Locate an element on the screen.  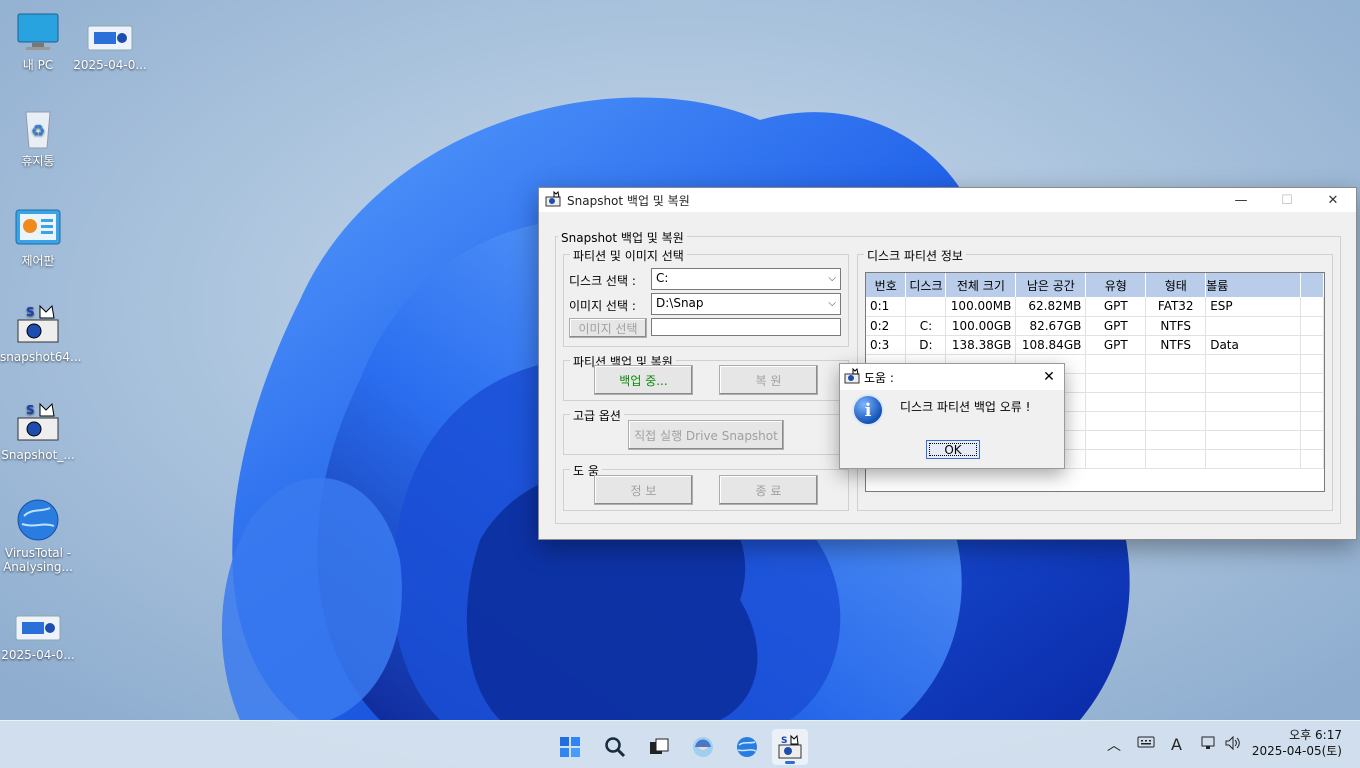
exit-button: 종 료 is located at coordinates (768, 490).